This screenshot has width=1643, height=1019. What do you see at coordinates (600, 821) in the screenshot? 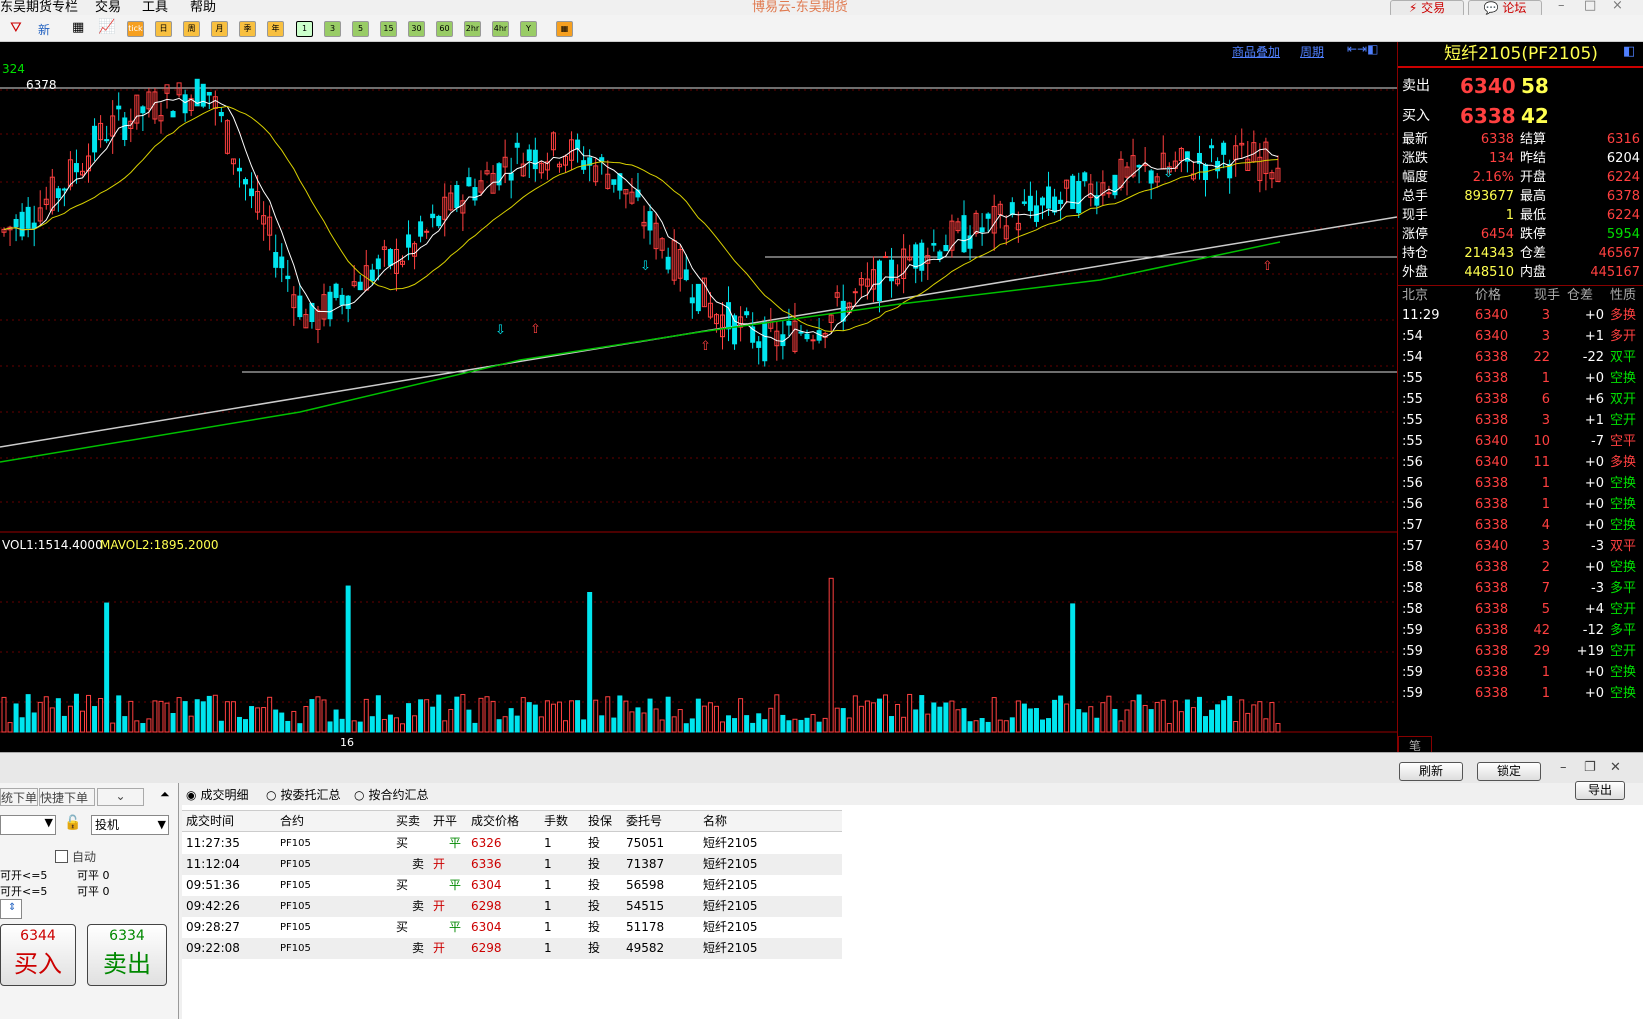
I see `col-header: 投保` at bounding box center [600, 821].